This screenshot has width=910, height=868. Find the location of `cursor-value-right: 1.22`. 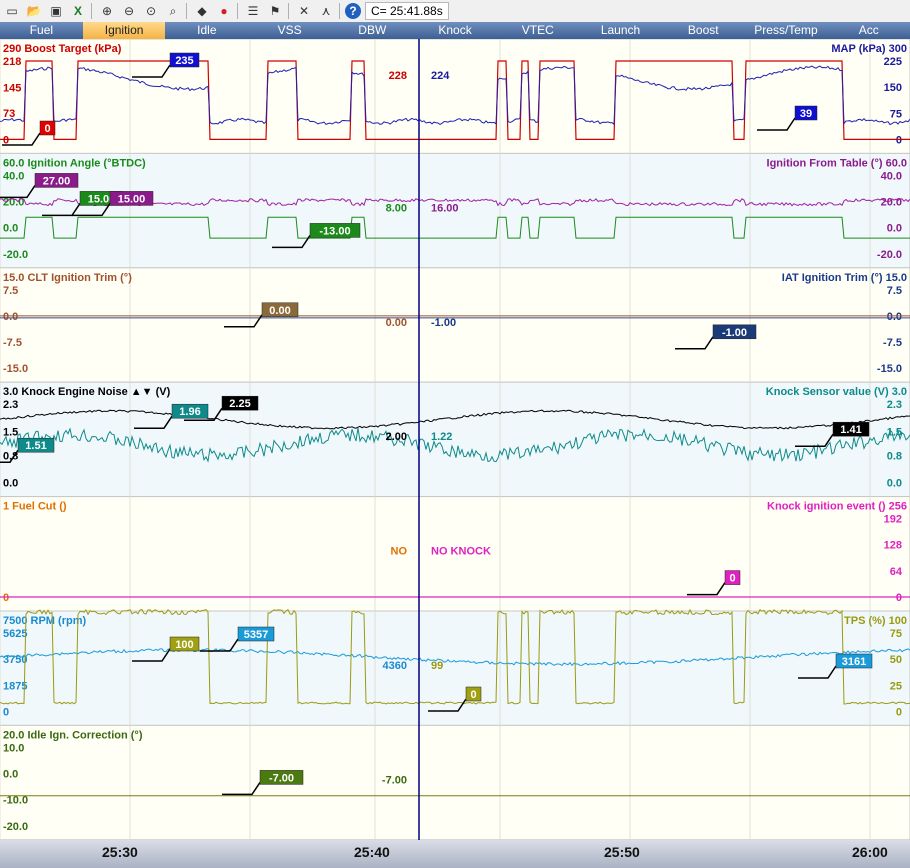

cursor-value-right: 1.22 is located at coordinates (441, 437).